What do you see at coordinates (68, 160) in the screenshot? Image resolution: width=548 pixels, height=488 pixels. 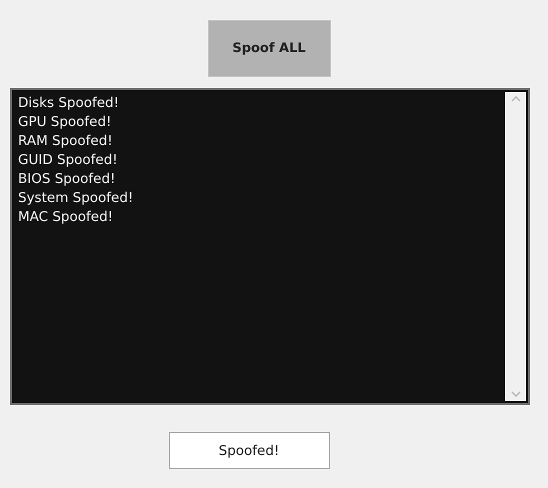 I see `log-line: GUID Spoofed!` at bounding box center [68, 160].